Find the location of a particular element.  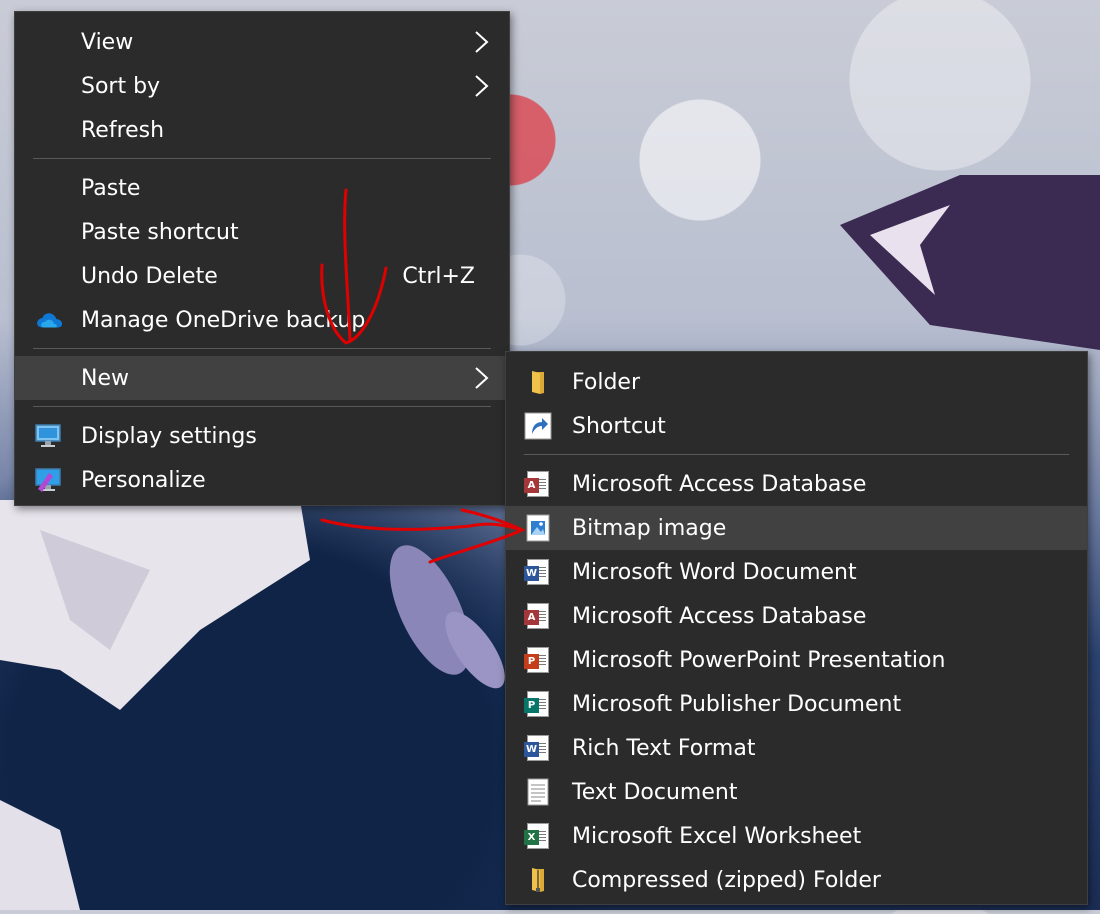

rtf-icon: W is located at coordinates (538, 748).